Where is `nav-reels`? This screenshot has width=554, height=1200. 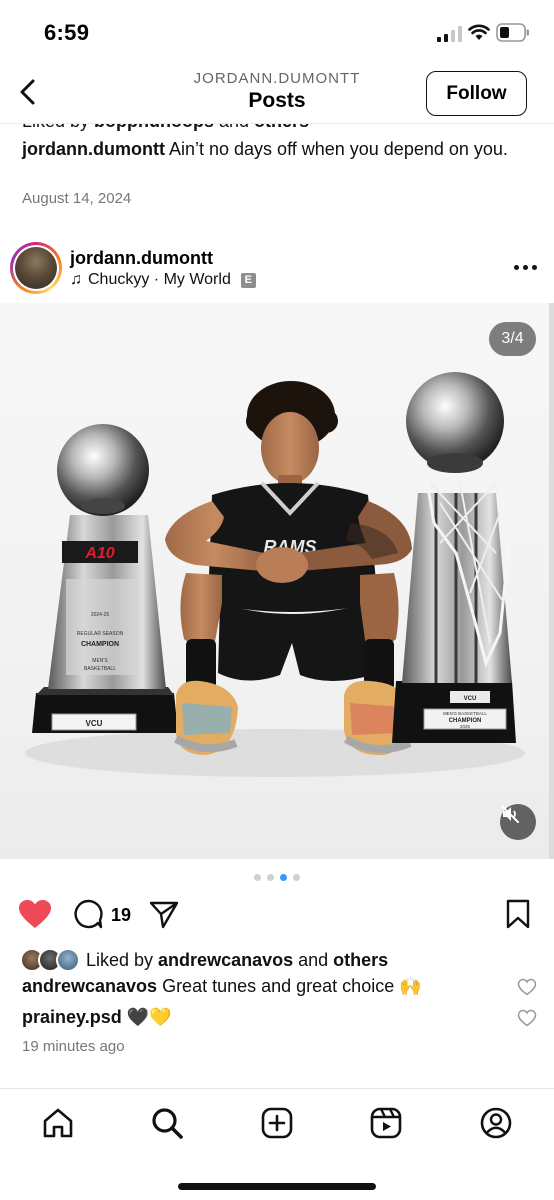
nav-reels is located at coordinates (386, 1123).